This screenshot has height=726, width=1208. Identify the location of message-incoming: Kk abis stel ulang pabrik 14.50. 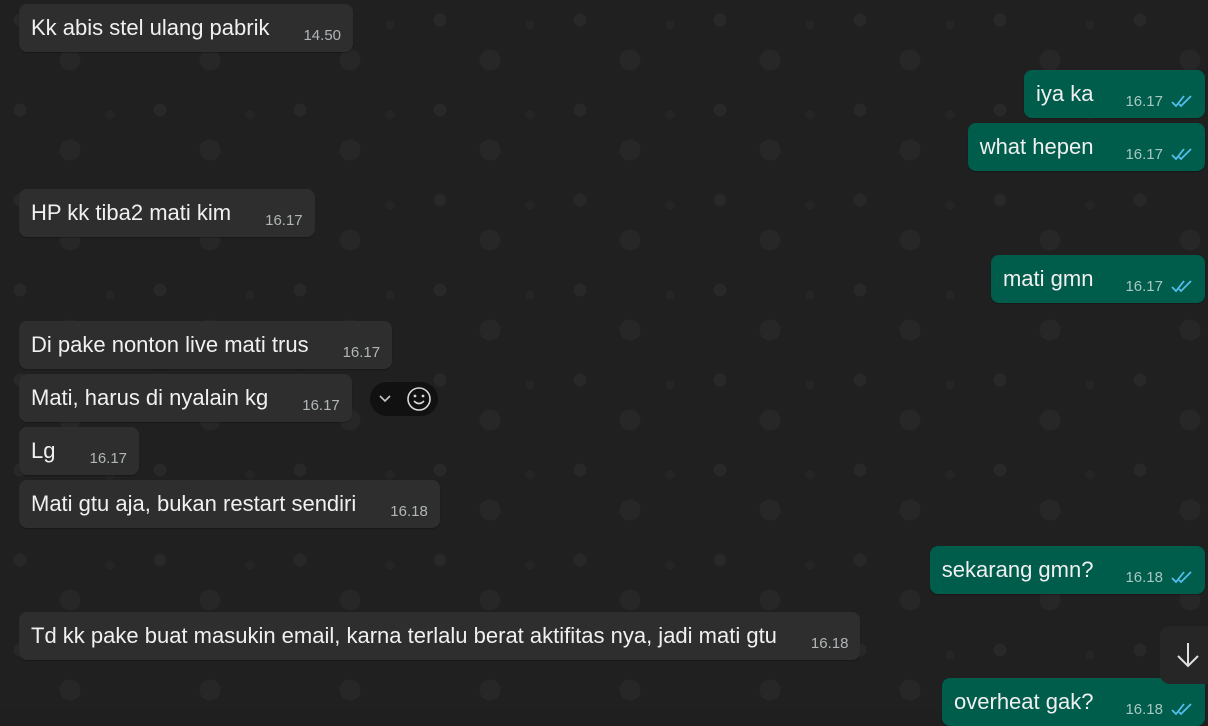
(186, 28).